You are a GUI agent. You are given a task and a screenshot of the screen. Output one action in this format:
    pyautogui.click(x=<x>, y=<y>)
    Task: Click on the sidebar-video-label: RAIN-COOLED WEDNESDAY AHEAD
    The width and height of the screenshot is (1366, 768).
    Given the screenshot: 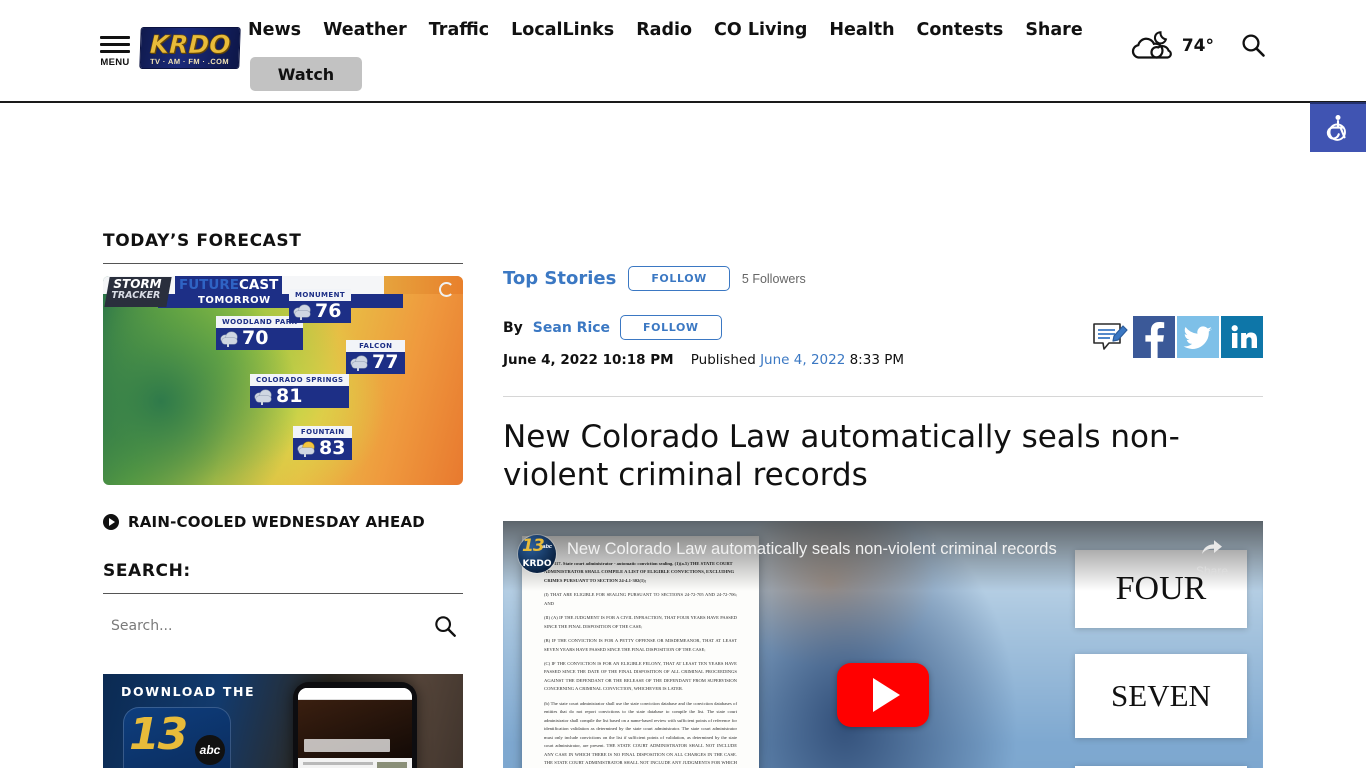 What is the action you would take?
    pyautogui.click(x=276, y=522)
    